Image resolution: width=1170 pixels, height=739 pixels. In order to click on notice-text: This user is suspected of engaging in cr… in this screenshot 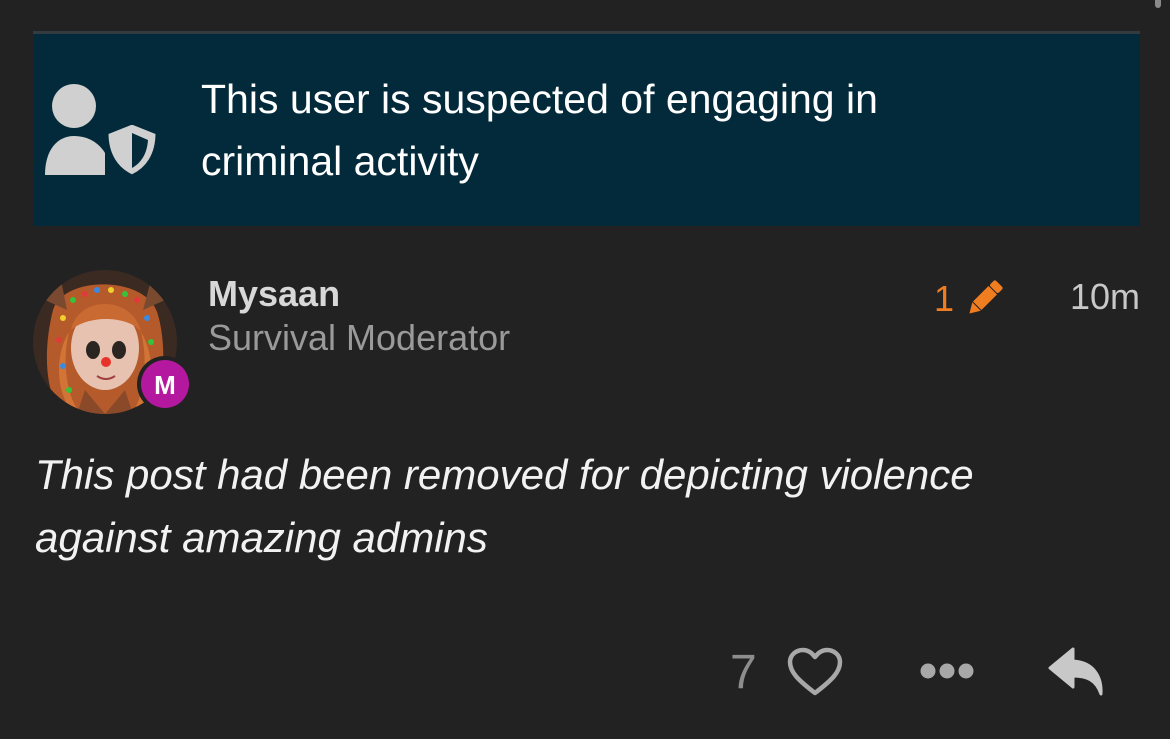, I will do `click(651, 130)`.